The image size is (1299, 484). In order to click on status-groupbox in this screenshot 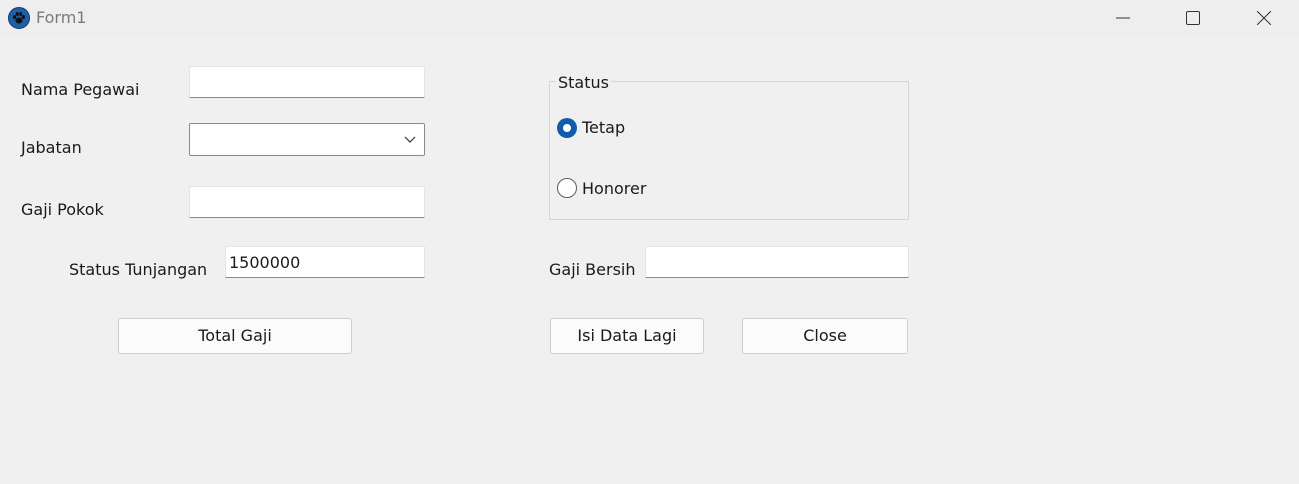, I will do `click(729, 150)`.